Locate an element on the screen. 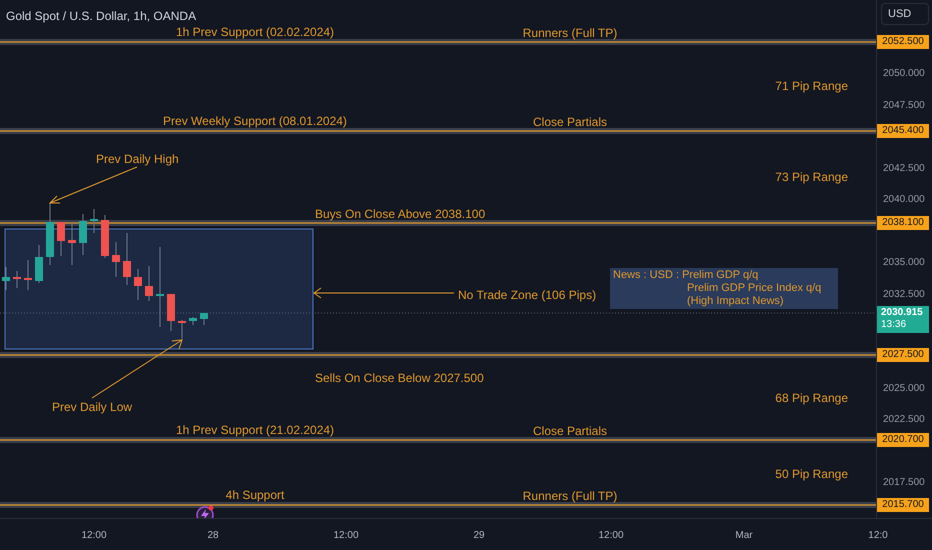  bar-countdown: 13:36 is located at coordinates (894, 325).